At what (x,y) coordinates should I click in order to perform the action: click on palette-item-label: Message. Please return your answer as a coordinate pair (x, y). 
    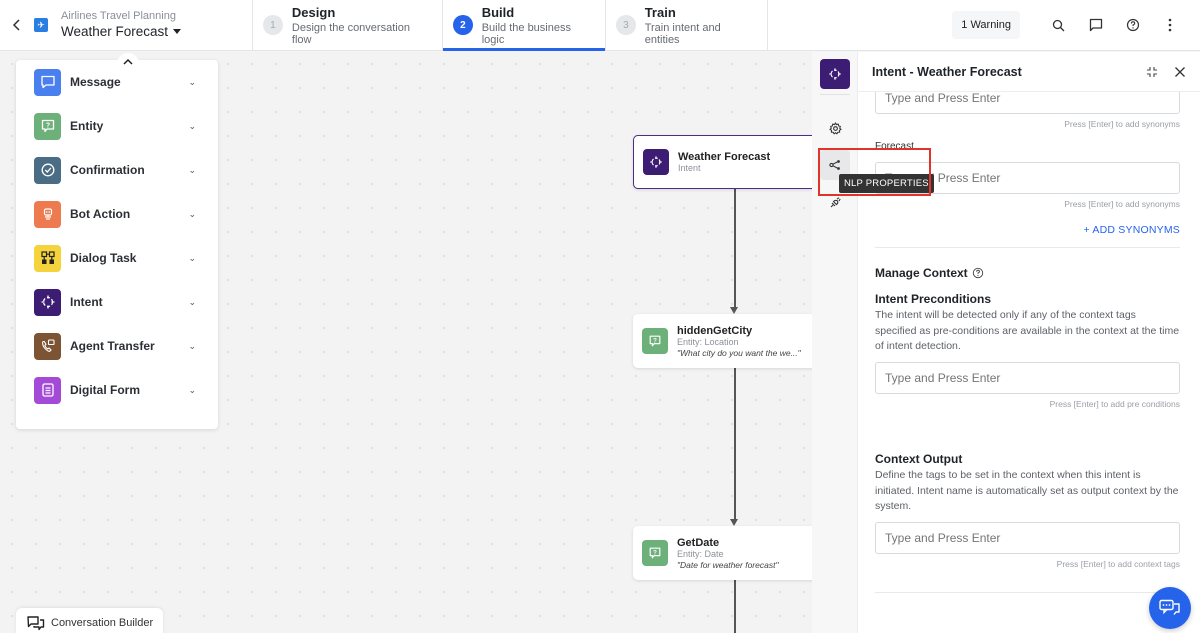
    Looking at the image, I should click on (95, 82).